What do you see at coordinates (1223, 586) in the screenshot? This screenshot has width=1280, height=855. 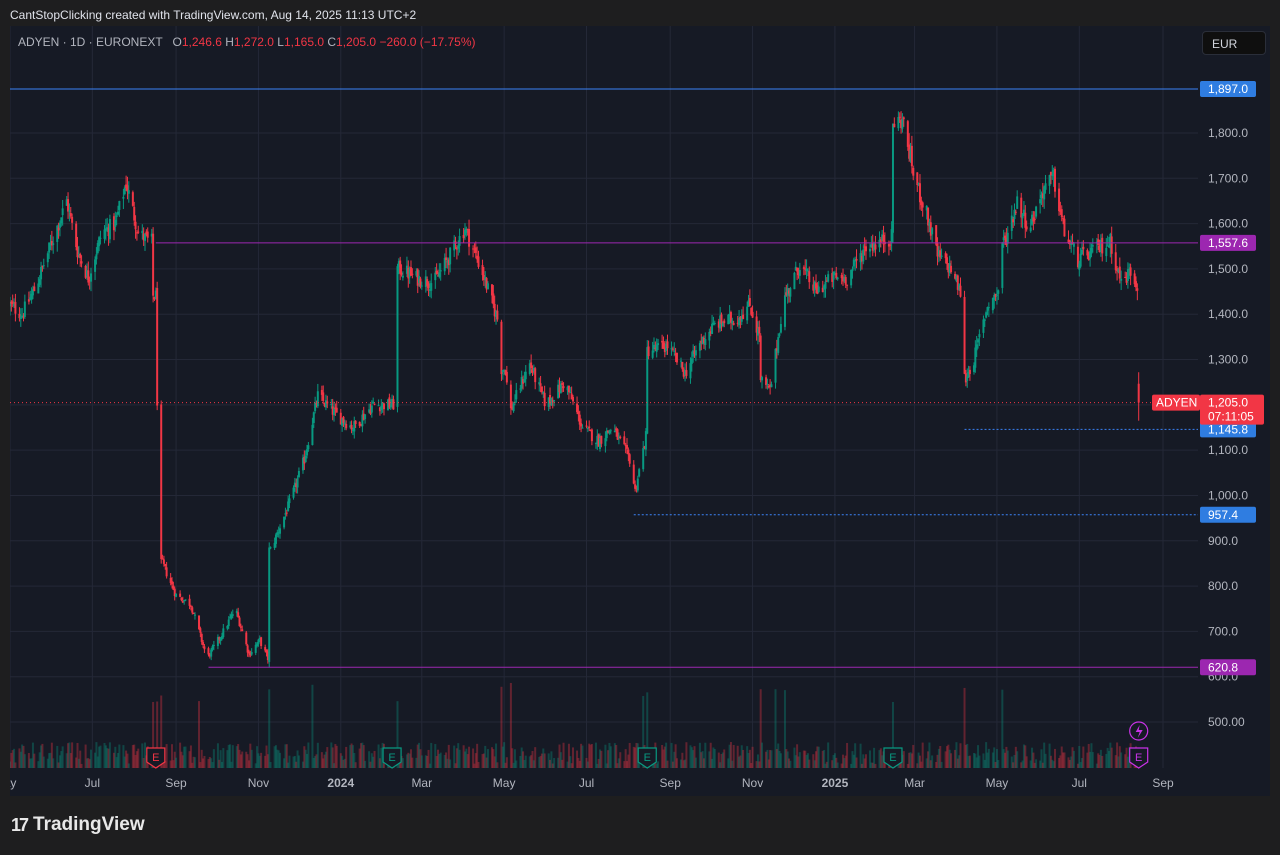 I see `price-axis-label: 800.0` at bounding box center [1223, 586].